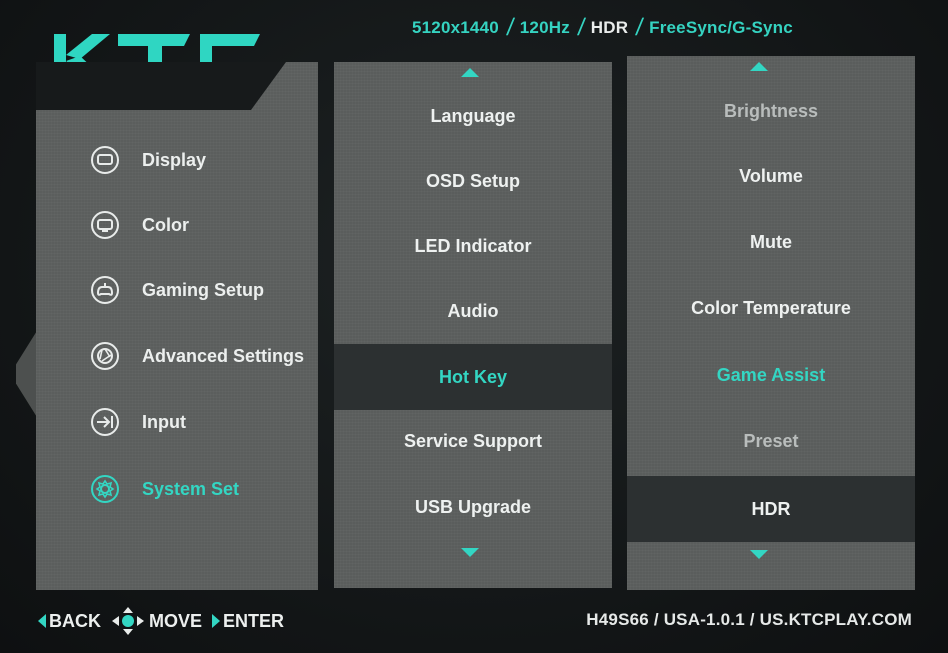 This screenshot has width=948, height=653. I want to click on submenu-item-audio: Audio, so click(473, 311).